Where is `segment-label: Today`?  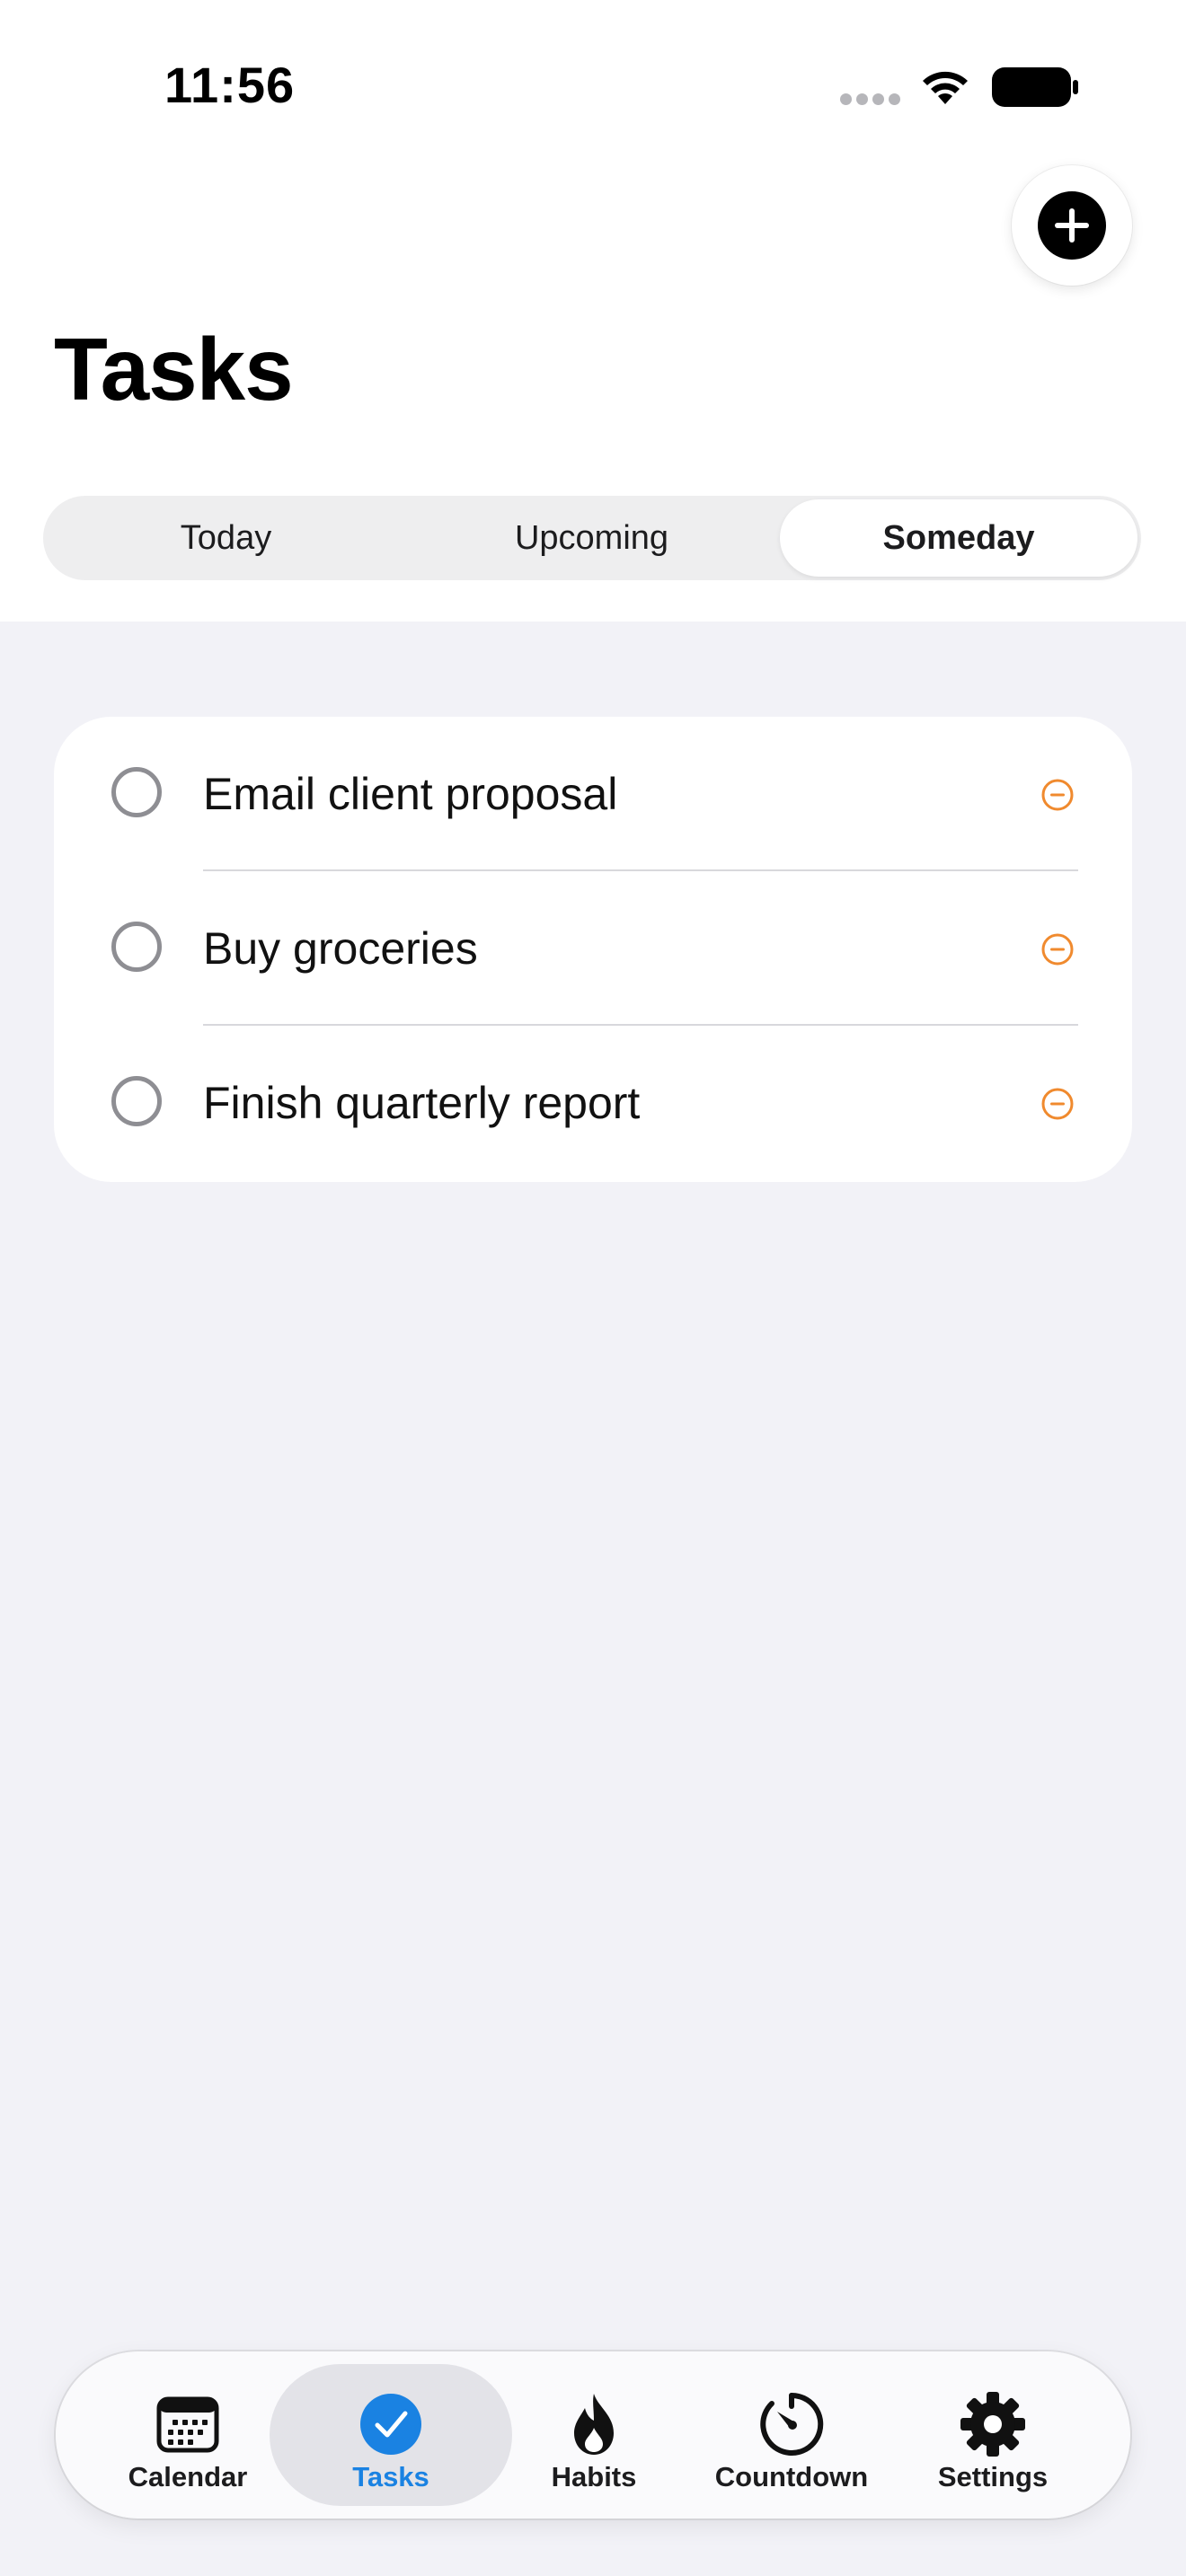 segment-label: Today is located at coordinates (226, 537).